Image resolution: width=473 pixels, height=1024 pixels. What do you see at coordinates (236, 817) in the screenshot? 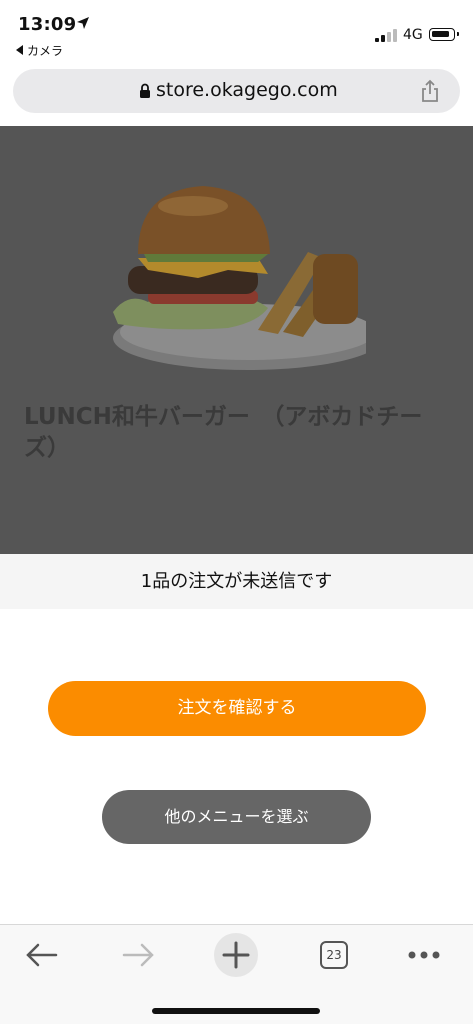
I see `choose-other-menu-button: 他のメニューを選ぶ` at bounding box center [236, 817].